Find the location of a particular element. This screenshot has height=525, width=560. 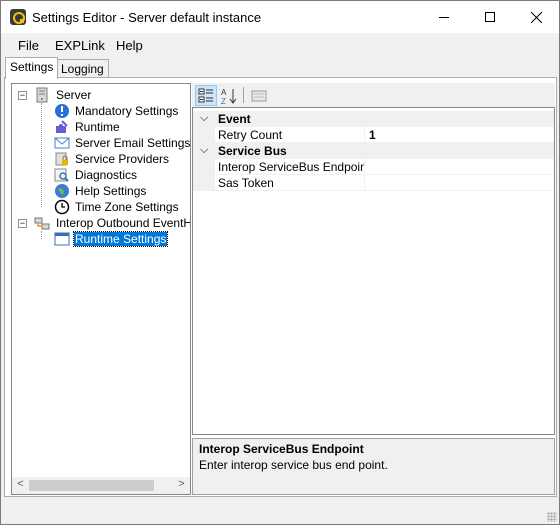

maximize-button is located at coordinates (490, 17).